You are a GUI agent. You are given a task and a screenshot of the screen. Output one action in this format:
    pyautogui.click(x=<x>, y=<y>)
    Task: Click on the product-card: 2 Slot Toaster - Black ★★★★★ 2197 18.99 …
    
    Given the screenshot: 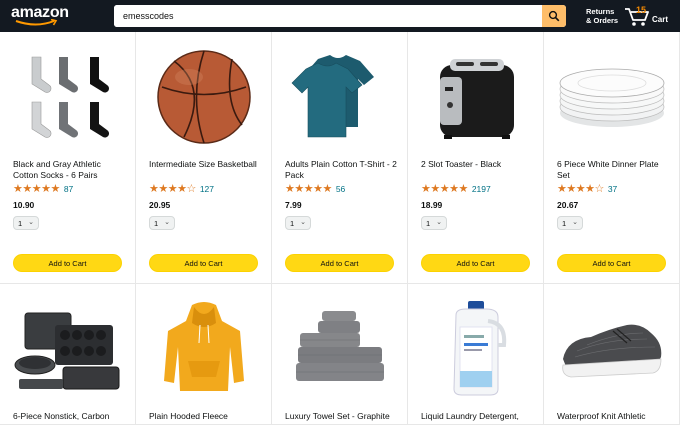 What is the action you would take?
    pyautogui.click(x=476, y=158)
    